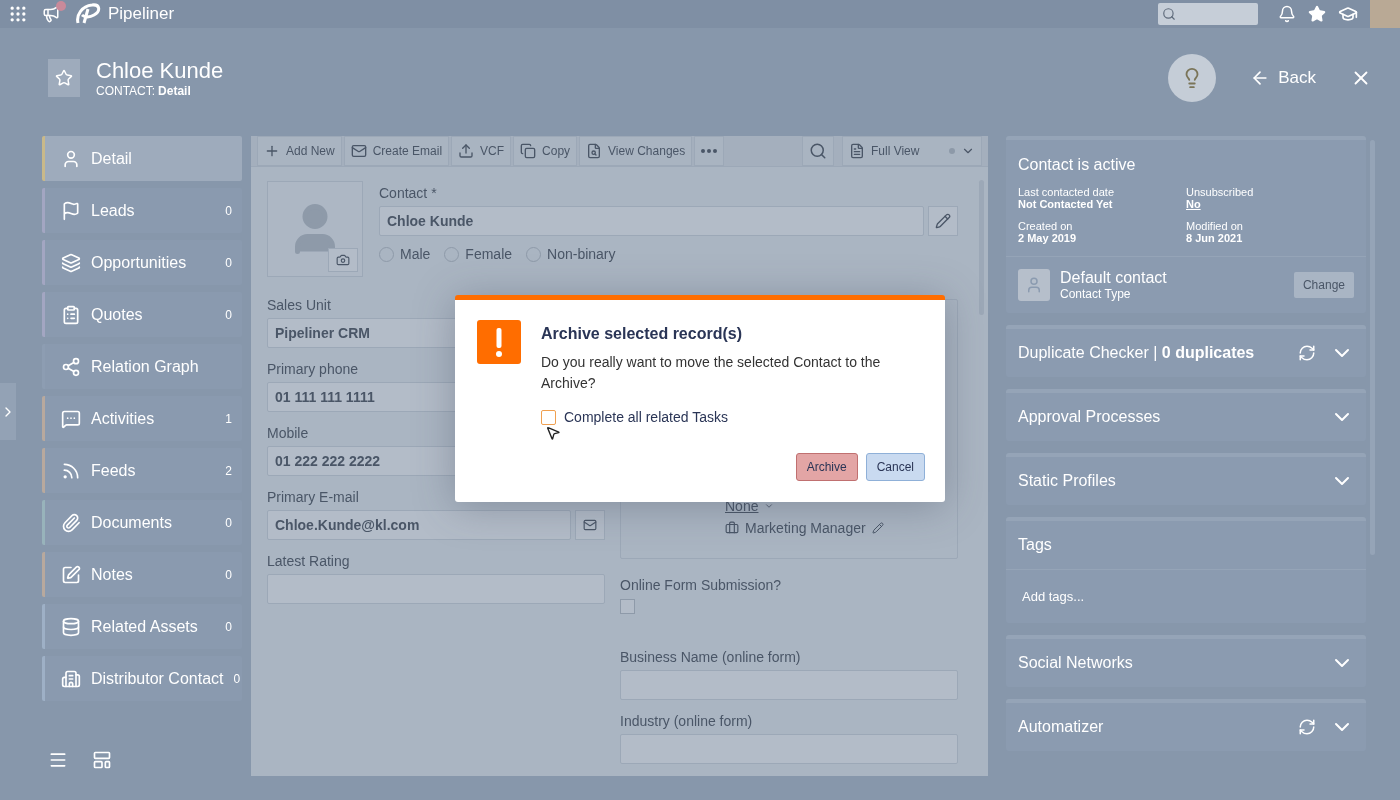  Describe the element at coordinates (1136, 353) in the screenshot. I see `section-title: Duplicate Checker | 0 duplicates` at that location.